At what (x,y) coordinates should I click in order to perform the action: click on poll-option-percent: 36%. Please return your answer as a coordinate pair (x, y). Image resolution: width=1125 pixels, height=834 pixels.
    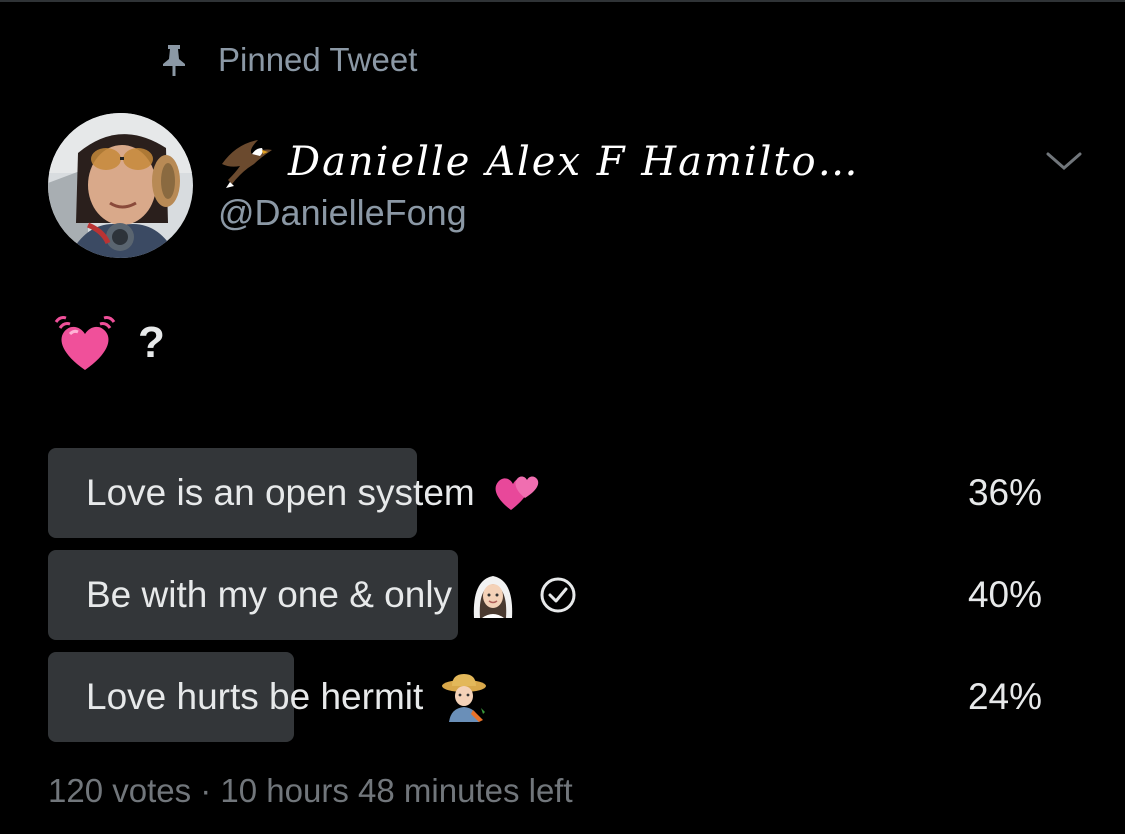
    Looking at the image, I should click on (1004, 492).